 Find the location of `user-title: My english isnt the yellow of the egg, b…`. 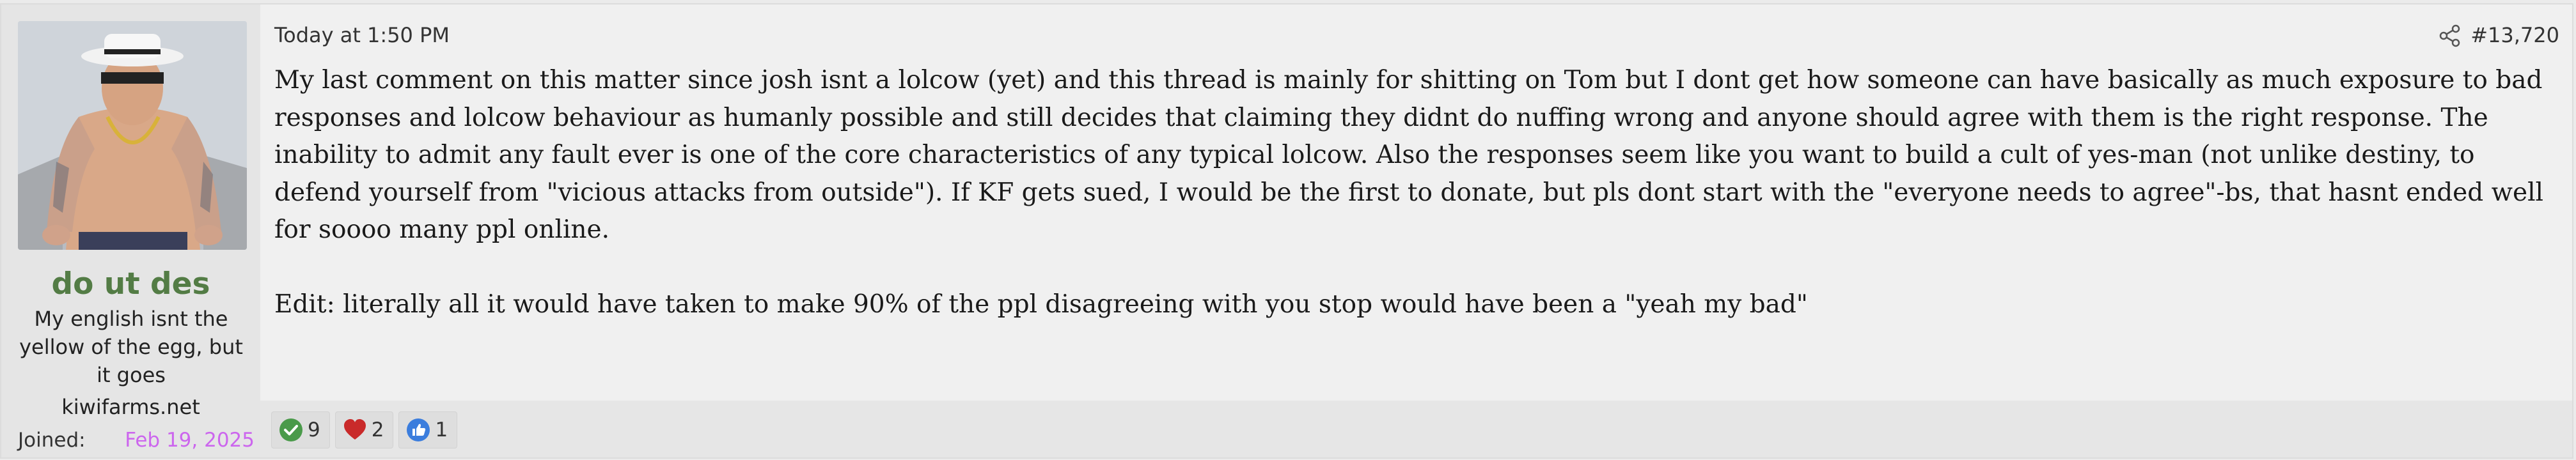

user-title: My english isnt the yellow of the egg, b… is located at coordinates (131, 347).